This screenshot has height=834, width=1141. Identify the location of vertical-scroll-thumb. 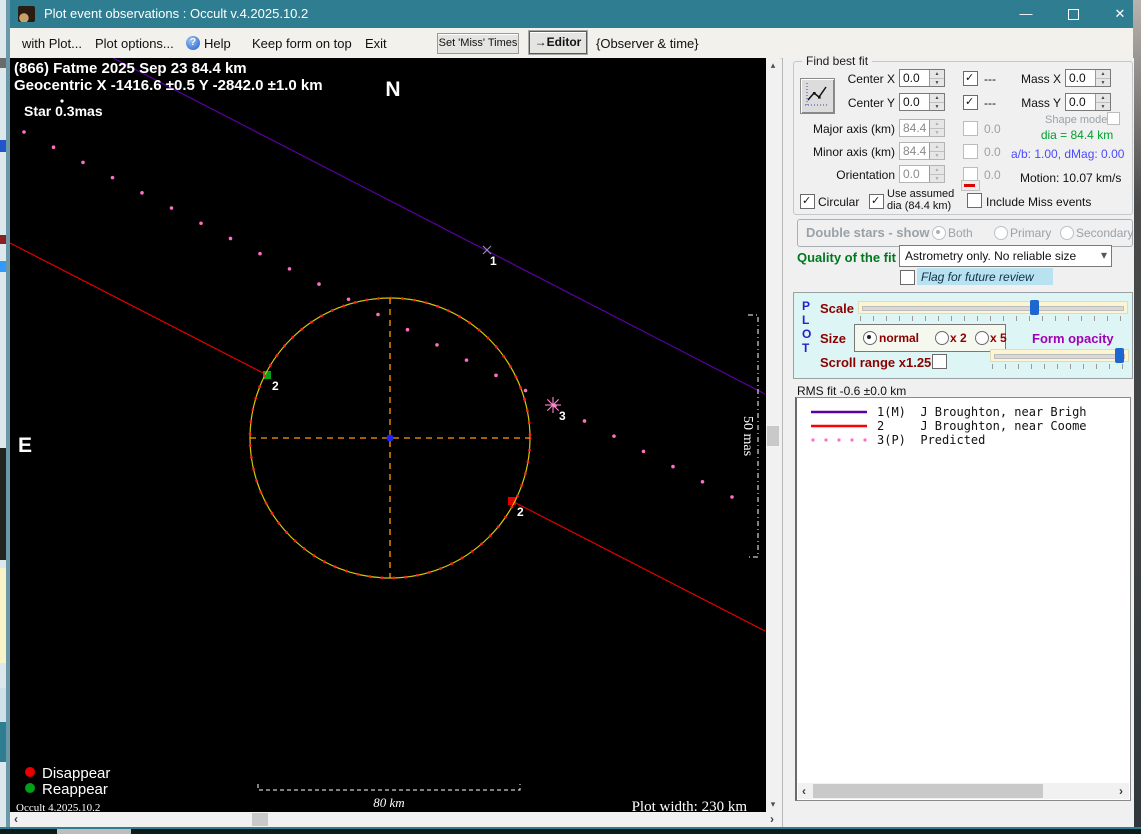
(773, 436).